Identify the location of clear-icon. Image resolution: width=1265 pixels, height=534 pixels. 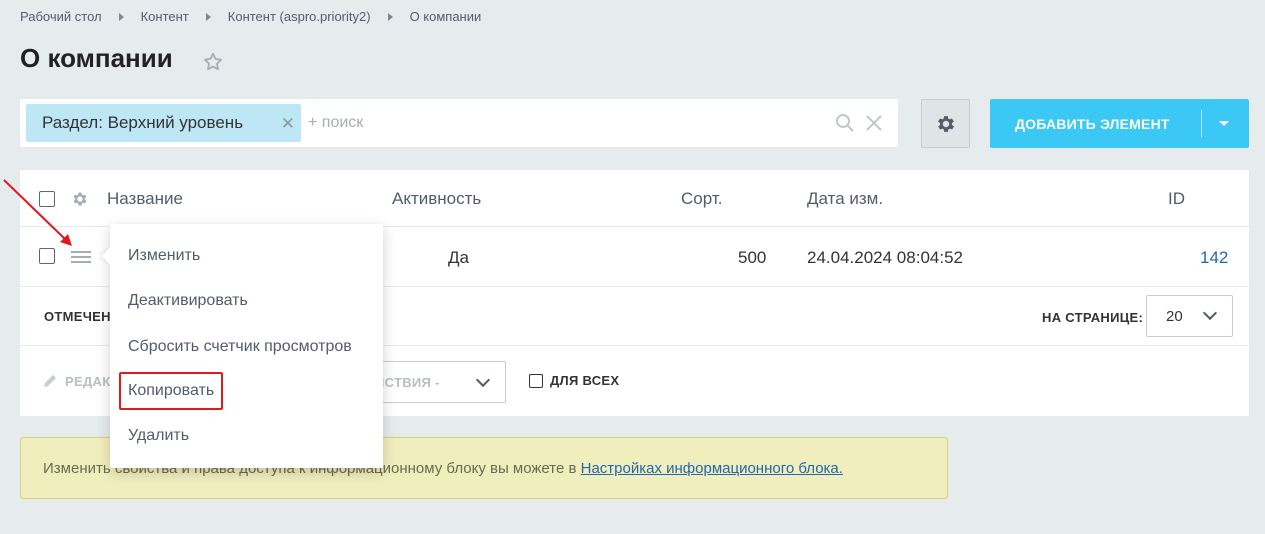
(874, 123).